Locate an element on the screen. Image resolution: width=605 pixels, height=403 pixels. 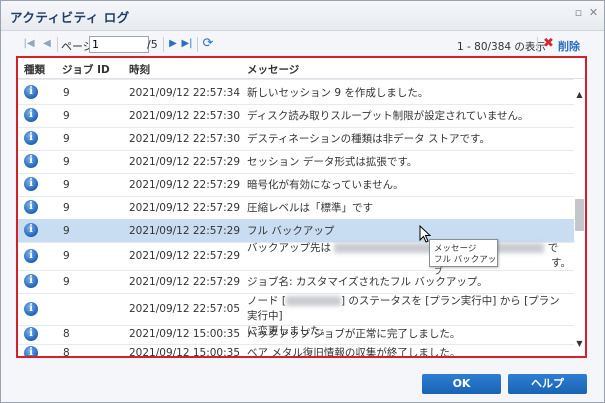
delete-label: 削除 is located at coordinates (569, 46).